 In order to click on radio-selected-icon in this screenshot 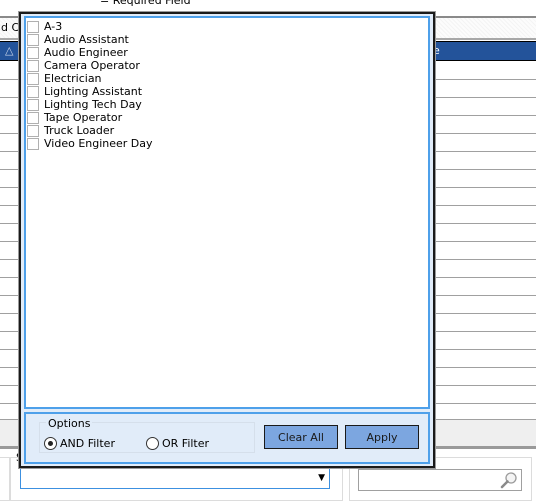, I will do `click(50, 443)`.